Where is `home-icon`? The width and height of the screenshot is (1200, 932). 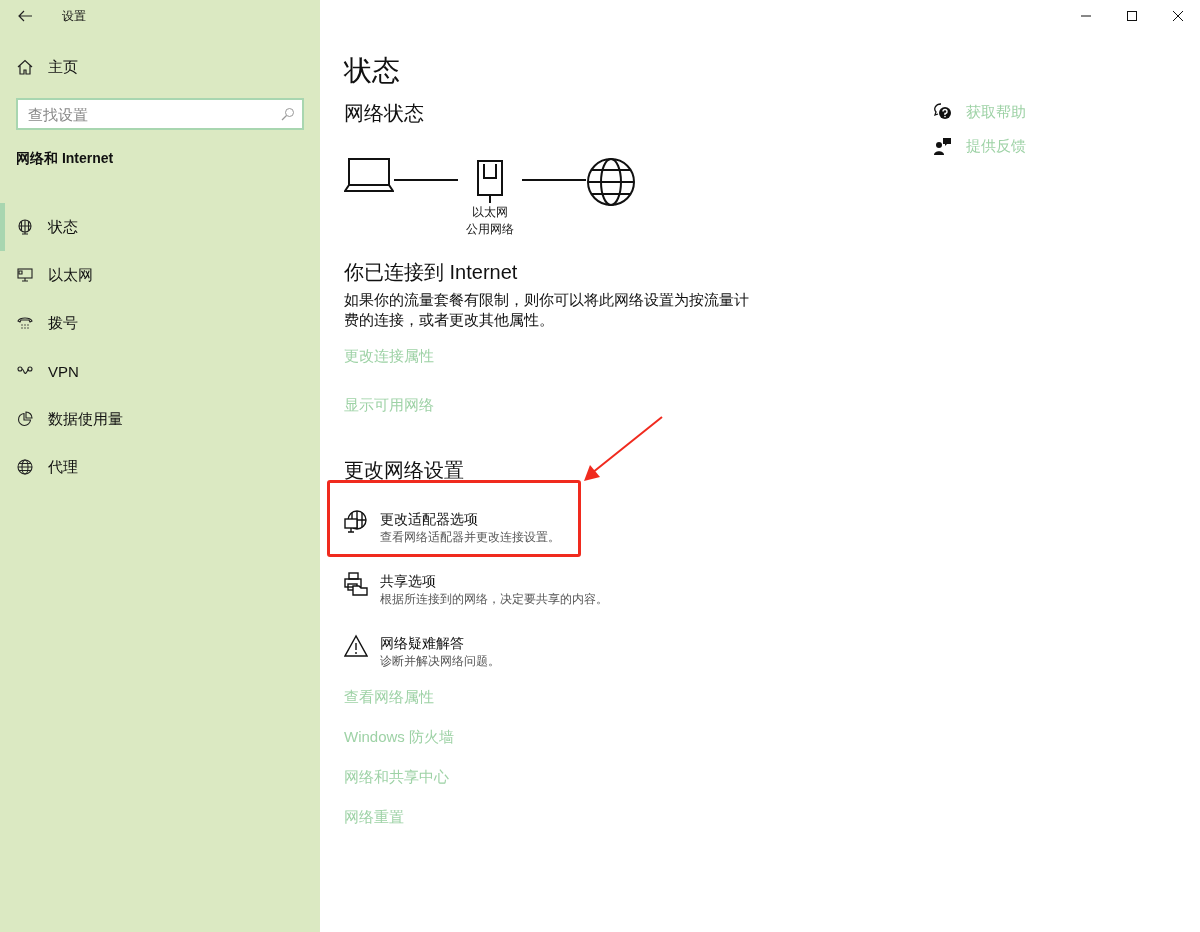 home-icon is located at coordinates (25, 67).